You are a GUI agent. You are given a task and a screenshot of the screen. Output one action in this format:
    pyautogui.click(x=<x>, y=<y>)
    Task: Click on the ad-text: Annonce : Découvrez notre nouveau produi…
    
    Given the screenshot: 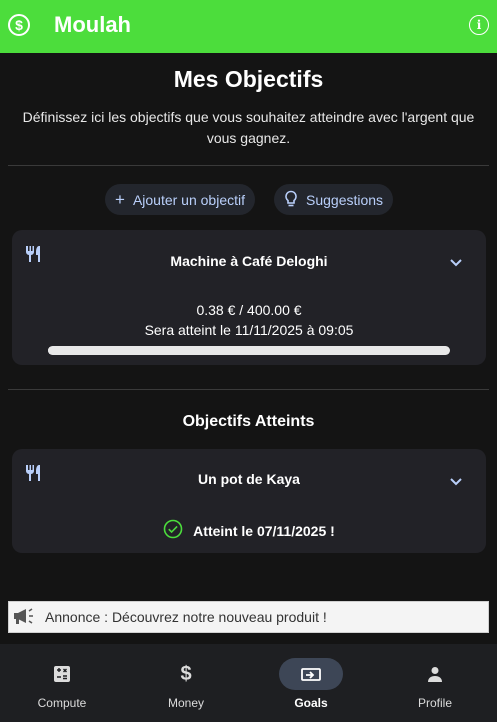 What is the action you would take?
    pyautogui.click(x=186, y=617)
    